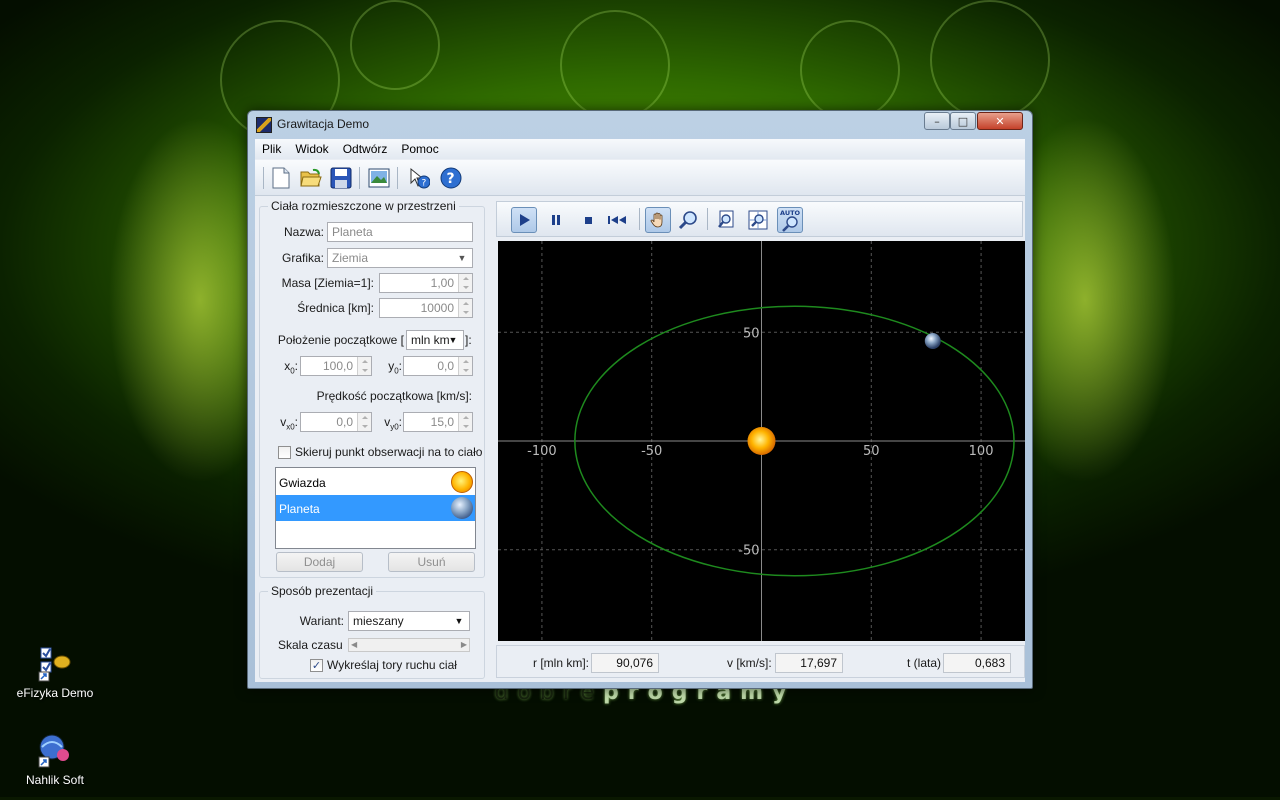 This screenshot has width=1280, height=800. I want to click on hand-icon, so click(656, 220).